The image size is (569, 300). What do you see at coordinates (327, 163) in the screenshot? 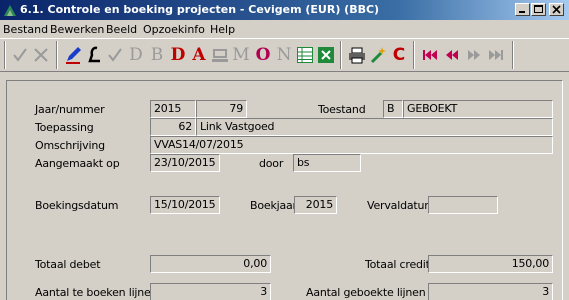
I see `door-field: bs` at bounding box center [327, 163].